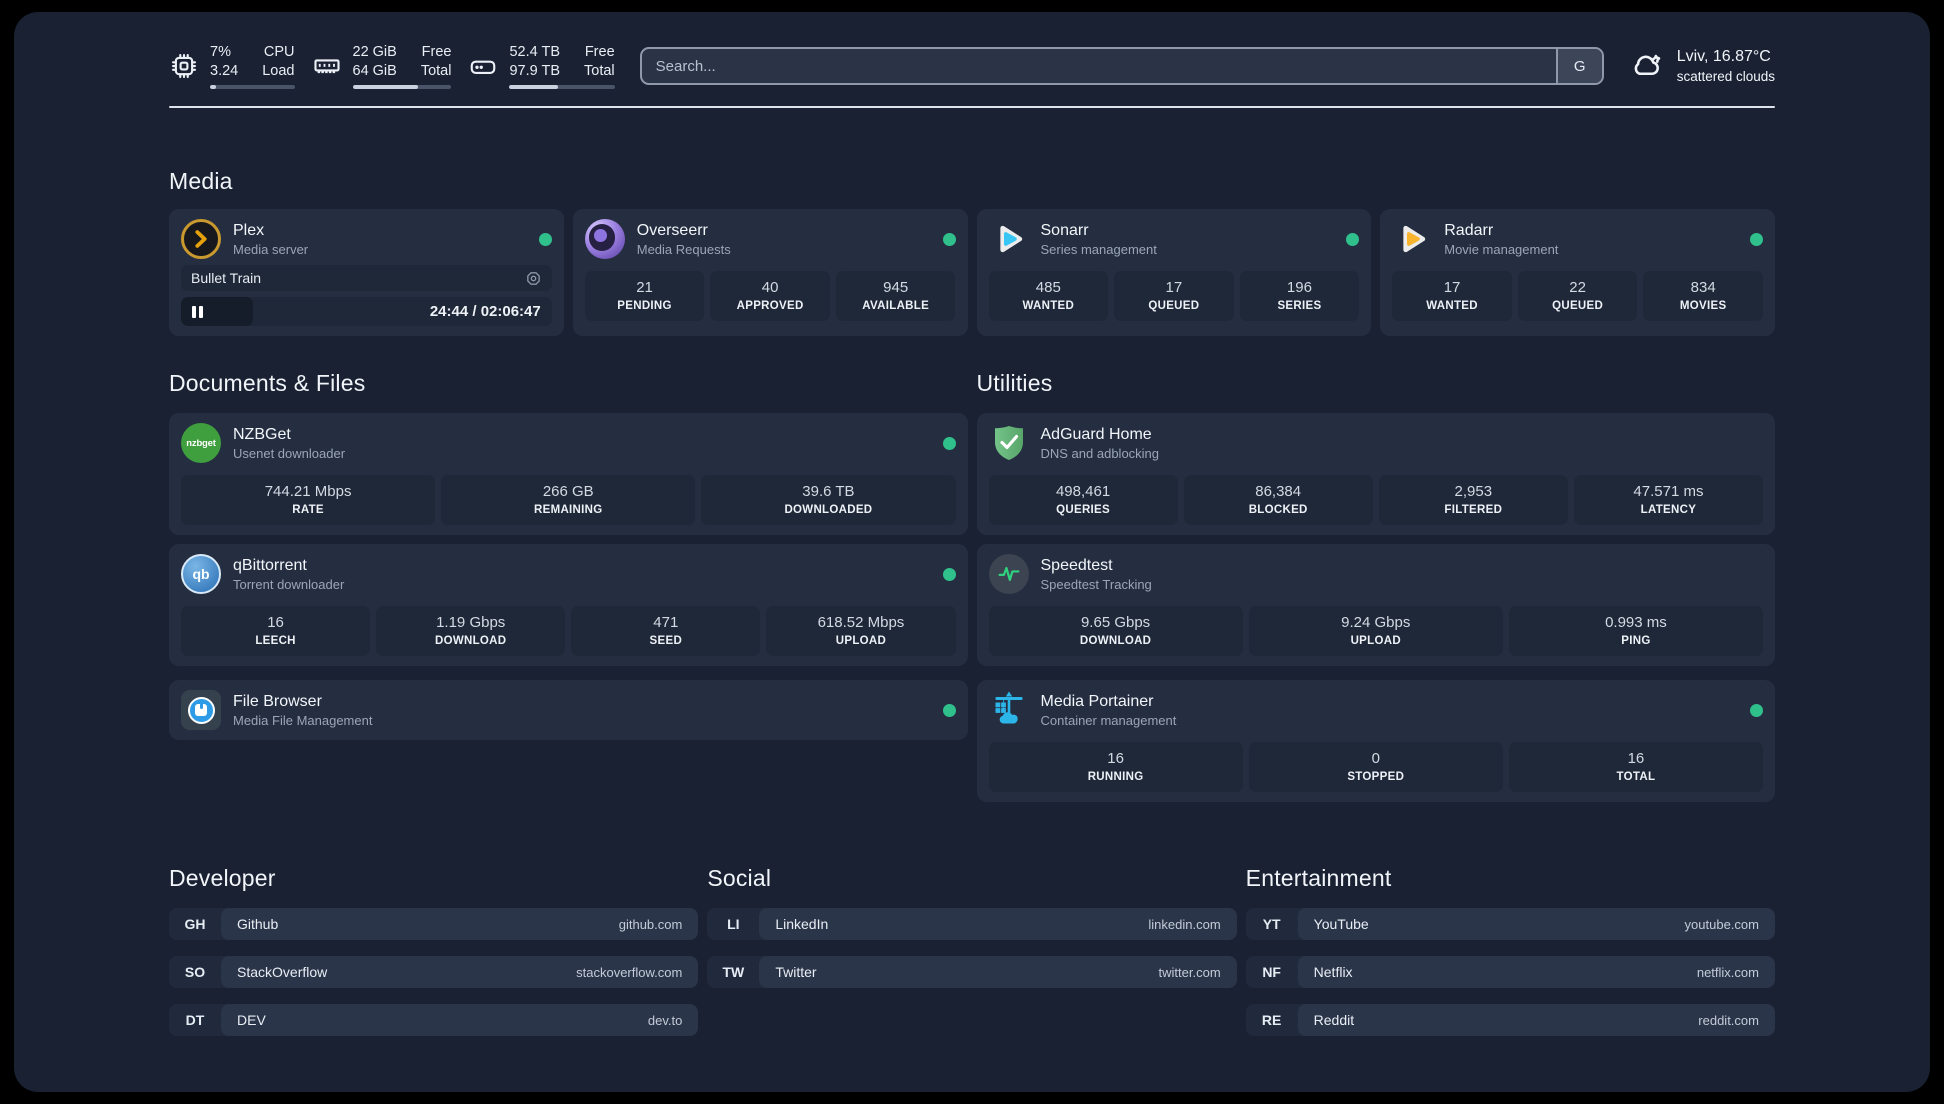 Image resolution: width=1944 pixels, height=1104 pixels. I want to click on search-engine-button: G, so click(1578, 66).